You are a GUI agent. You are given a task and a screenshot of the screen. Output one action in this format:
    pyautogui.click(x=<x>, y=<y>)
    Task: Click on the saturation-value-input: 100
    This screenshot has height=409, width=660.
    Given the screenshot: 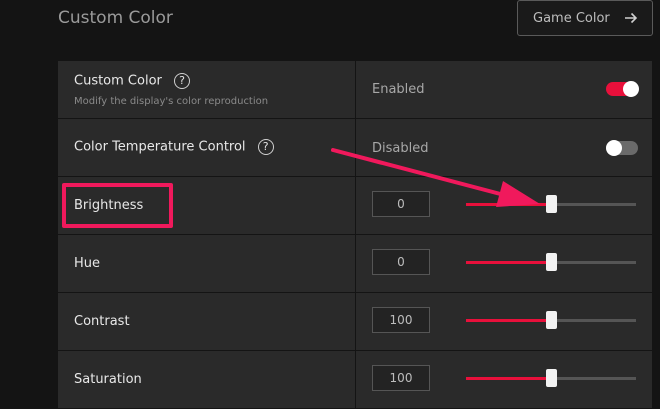 What is the action you would take?
    pyautogui.click(x=401, y=378)
    